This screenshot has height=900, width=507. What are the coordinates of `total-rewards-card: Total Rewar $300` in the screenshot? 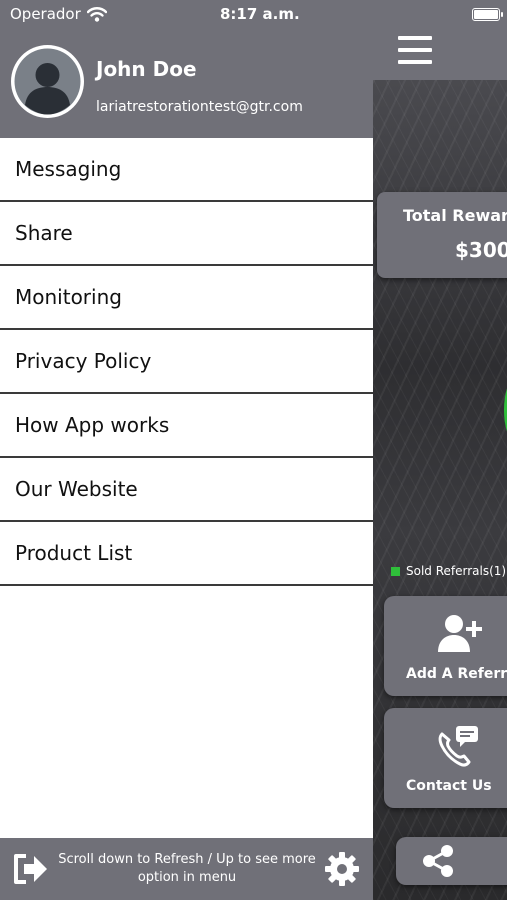 It's located at (442, 235).